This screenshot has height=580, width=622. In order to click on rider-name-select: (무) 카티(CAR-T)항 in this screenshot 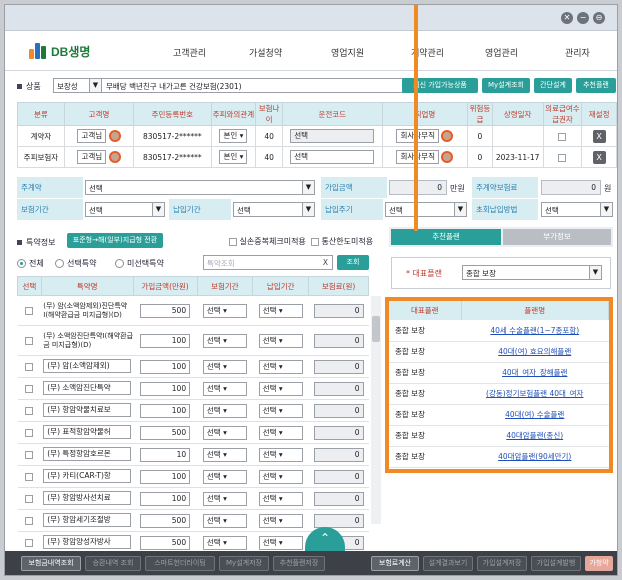, I will do `click(87, 475)`.